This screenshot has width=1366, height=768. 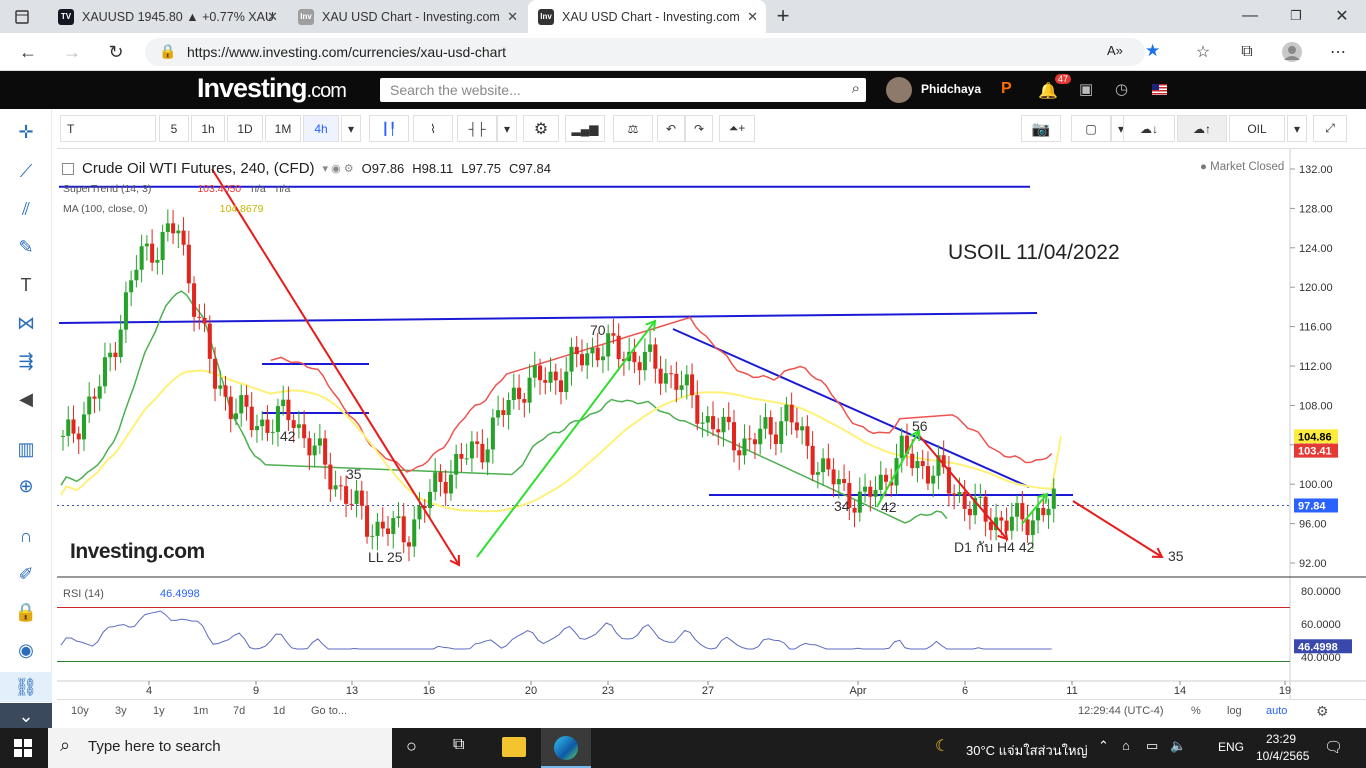 I want to click on edge-taskbar-icon, so click(x=566, y=748).